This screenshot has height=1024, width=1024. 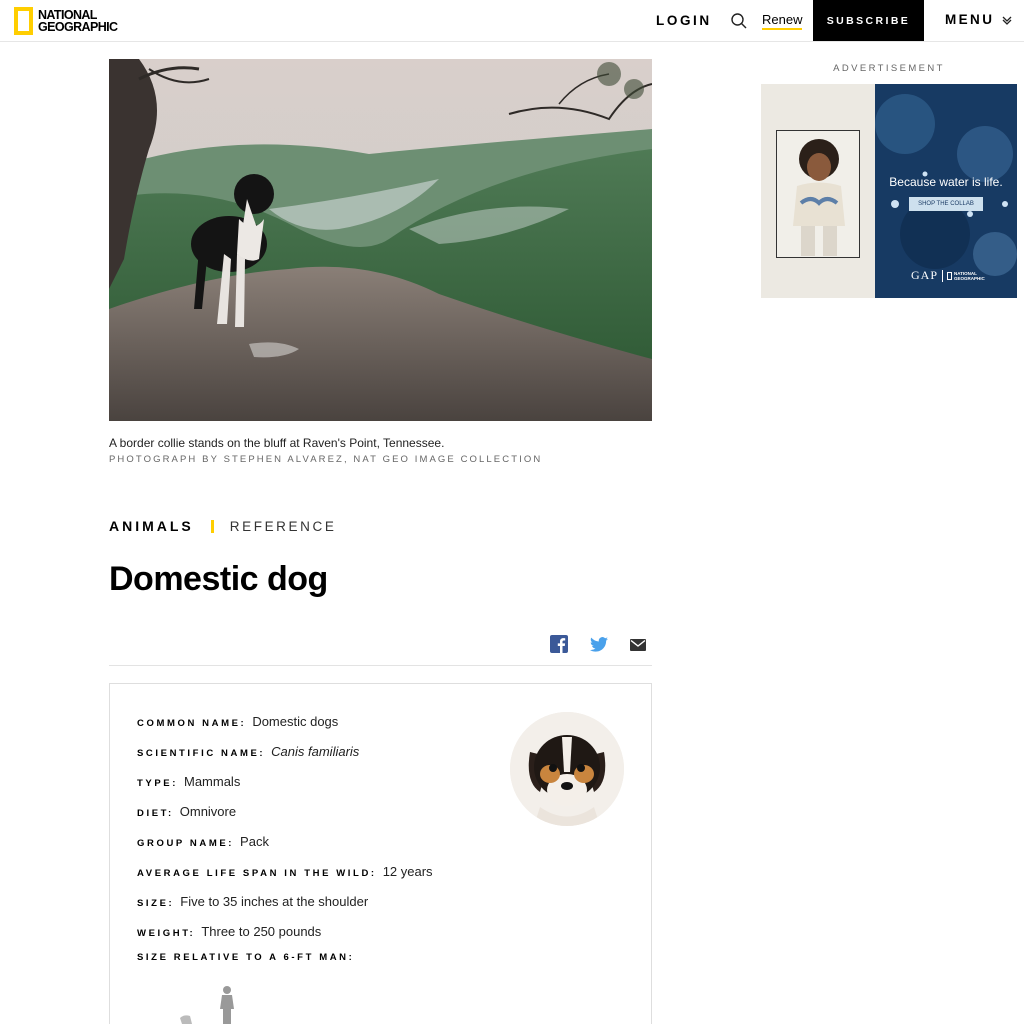 I want to click on subcategory-label: REFERENCE, so click(x=283, y=526).